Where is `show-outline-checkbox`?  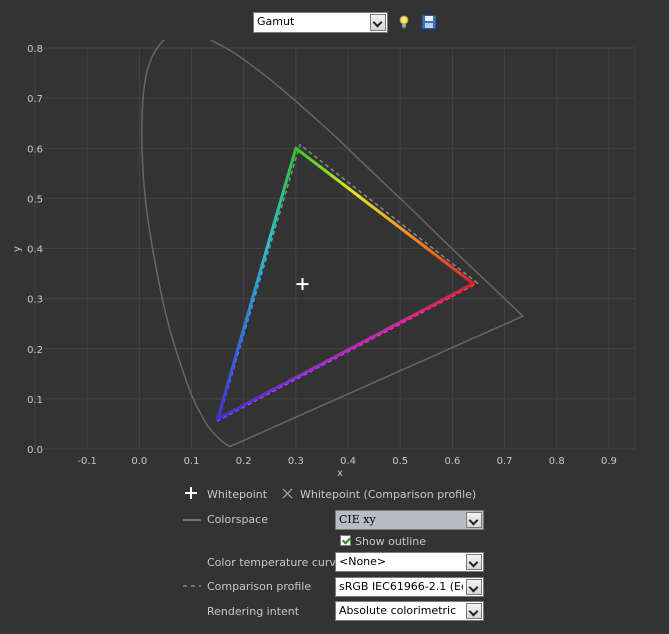 show-outline-checkbox is located at coordinates (345, 540).